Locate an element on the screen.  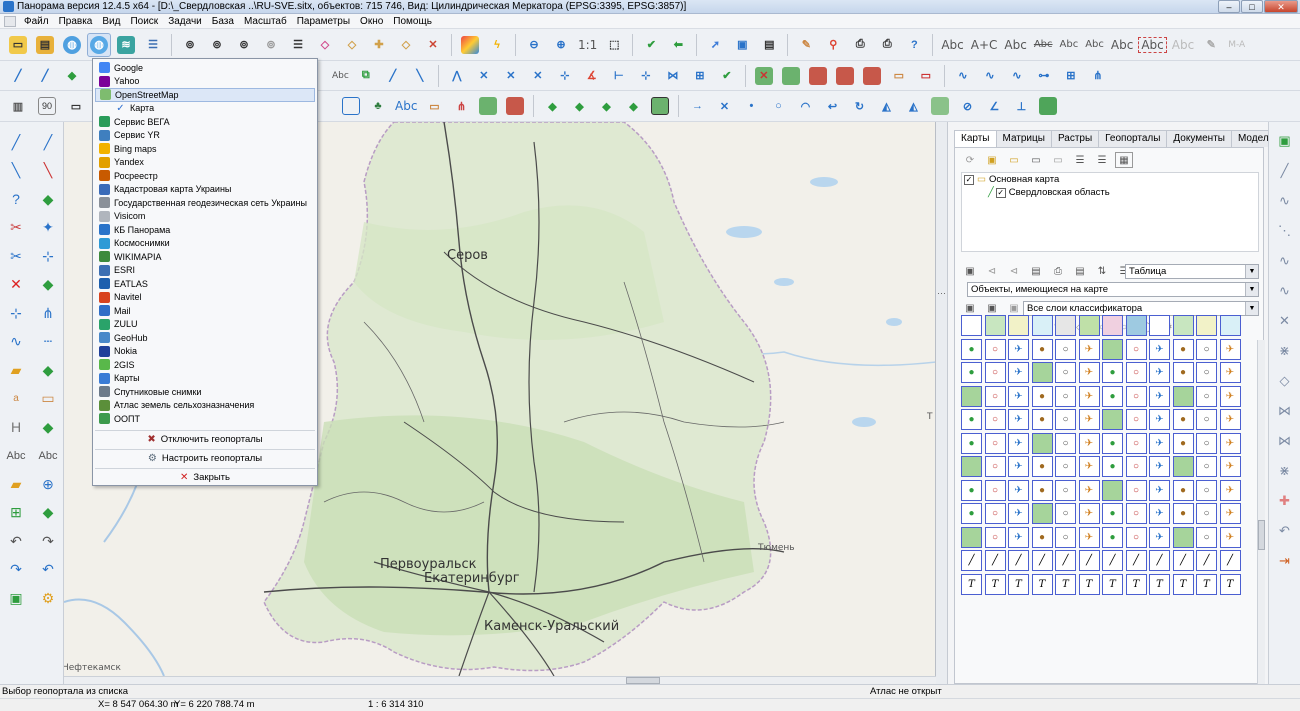
geoportal-action-2: ✕ Закрыть is located at coordinates (205, 477).